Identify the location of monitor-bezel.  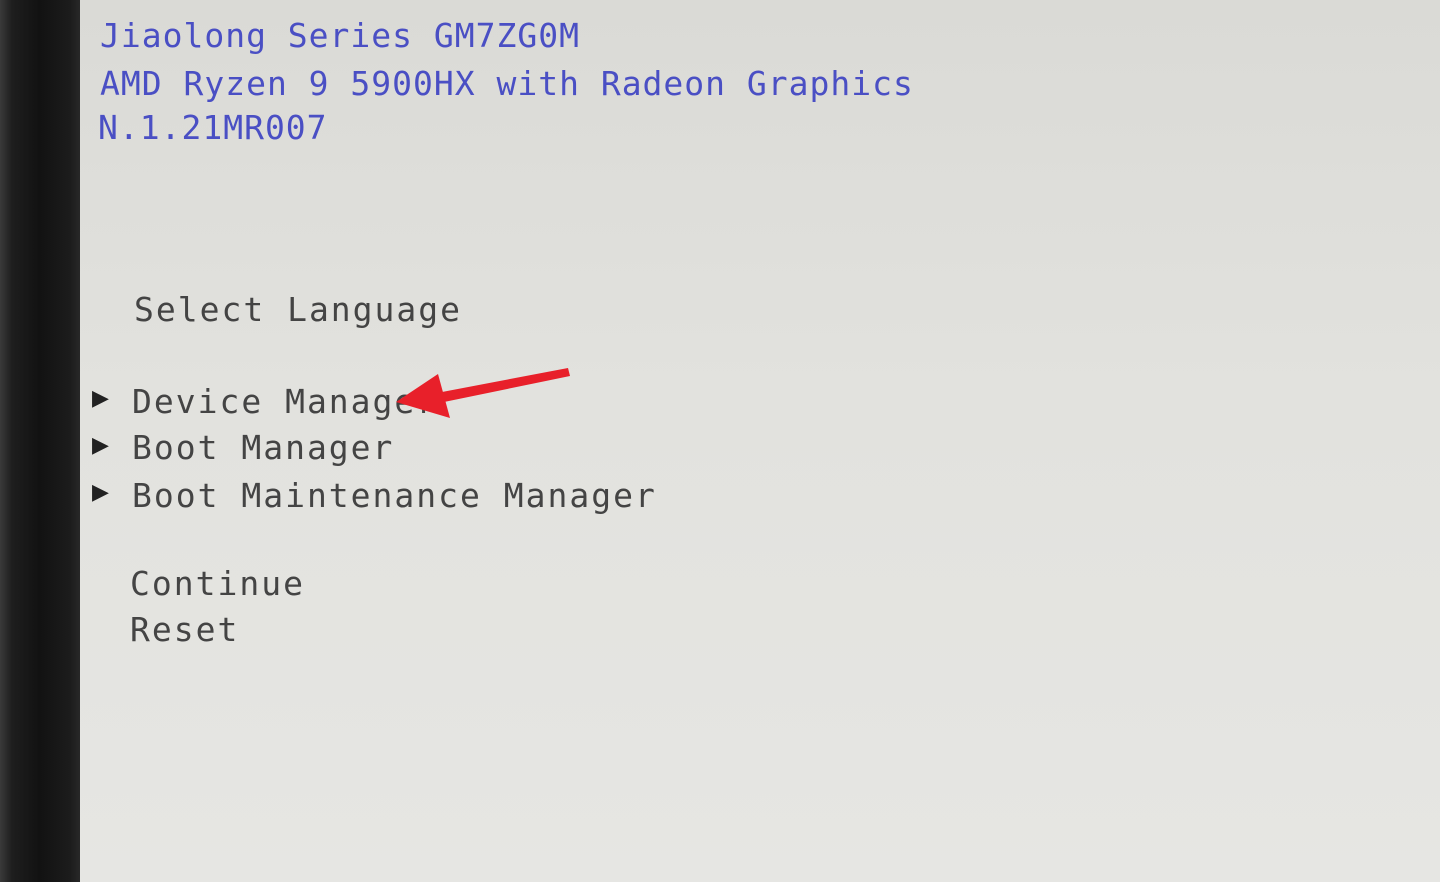
(41, 441).